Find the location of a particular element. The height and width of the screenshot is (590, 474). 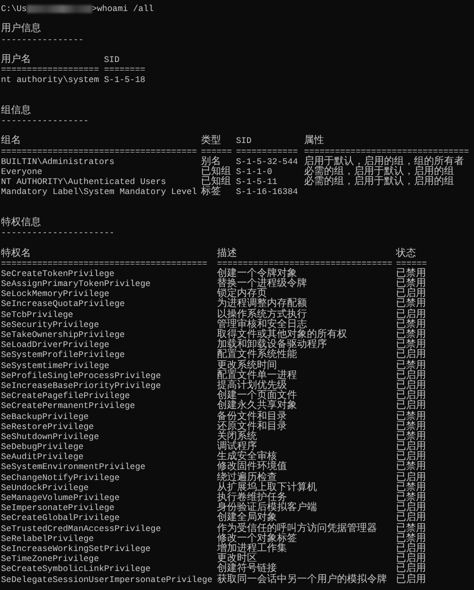

table-cell-text: SeBackupPrivilege is located at coordinates (45, 417).